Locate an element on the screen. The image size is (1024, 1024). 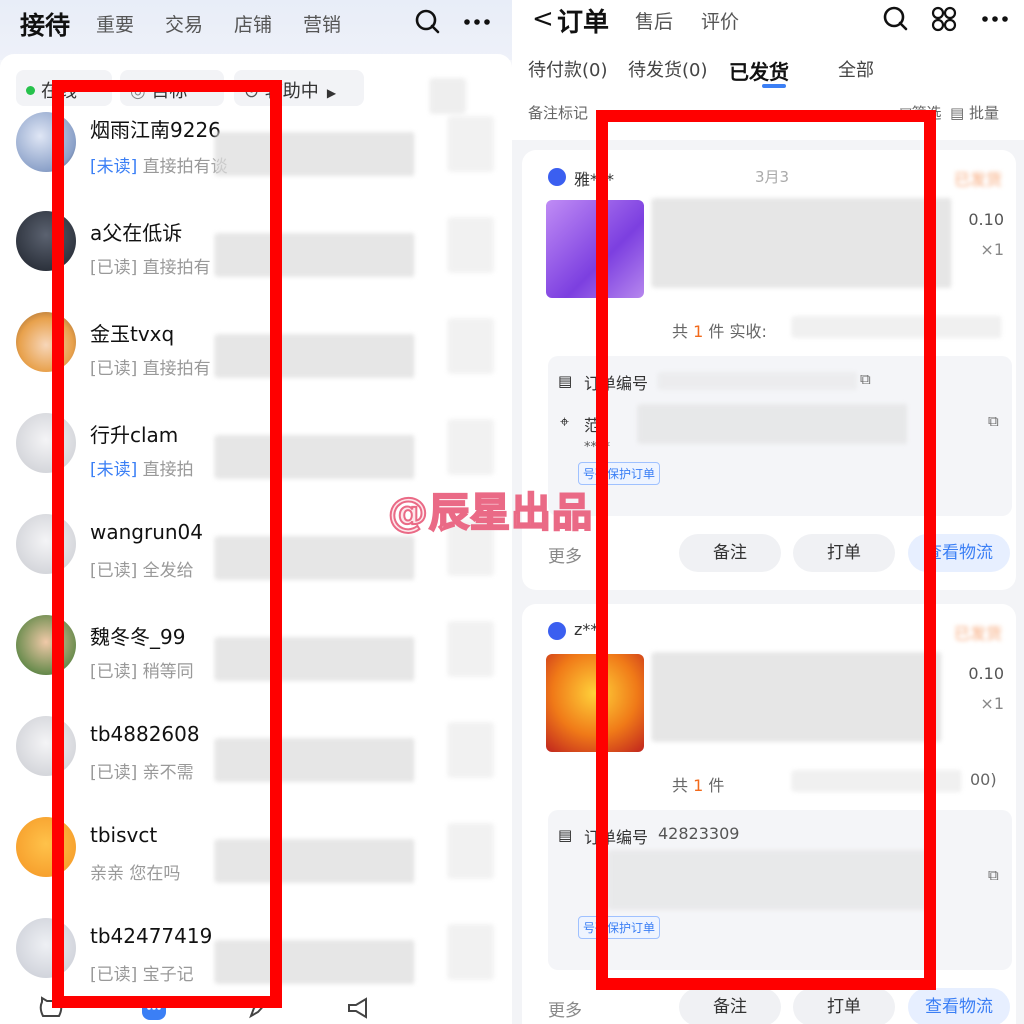
tab-after-sales: 售后 is located at coordinates (654, 20).